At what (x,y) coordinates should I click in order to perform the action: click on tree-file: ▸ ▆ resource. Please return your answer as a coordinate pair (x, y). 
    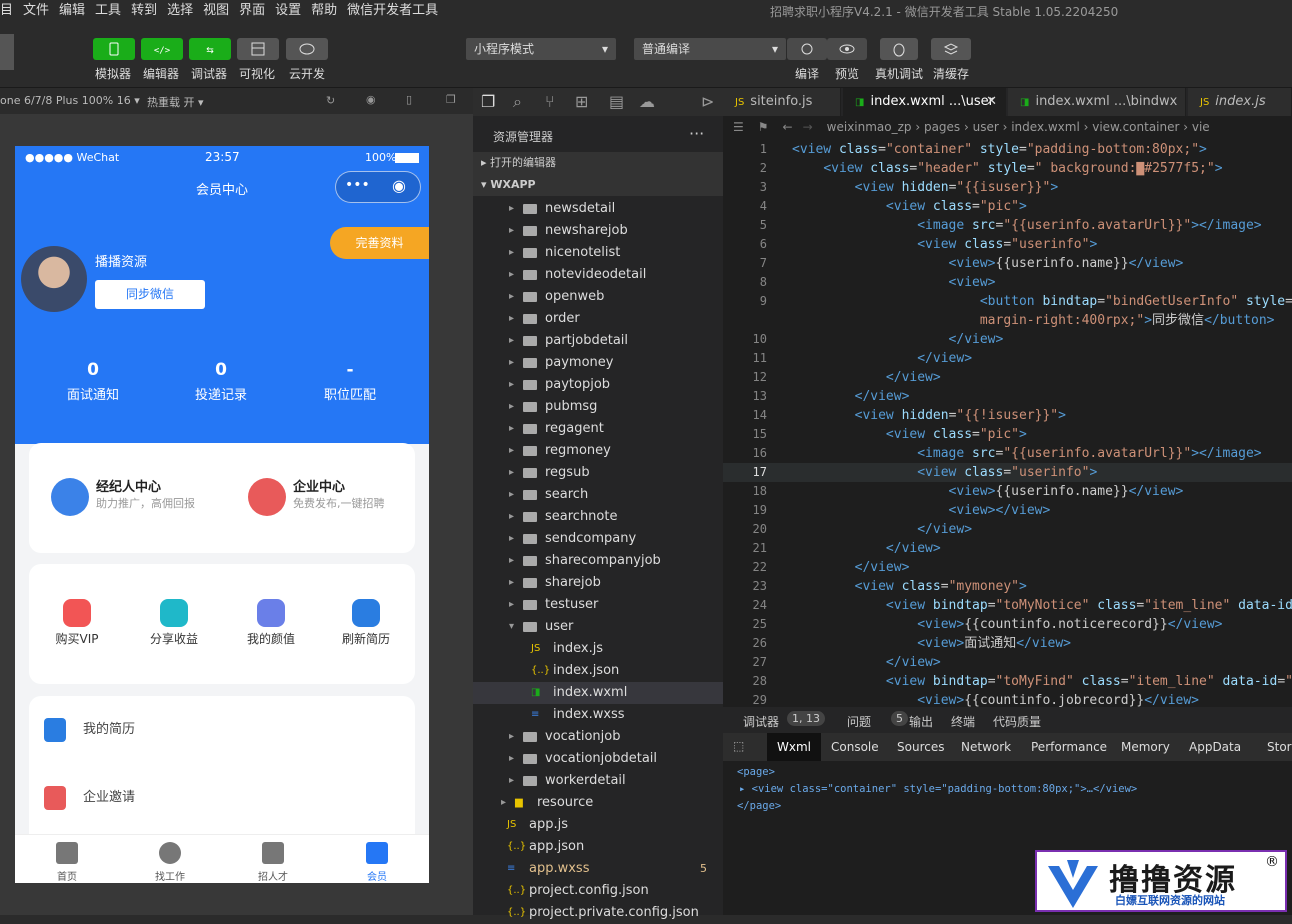
    Looking at the image, I should click on (598, 803).